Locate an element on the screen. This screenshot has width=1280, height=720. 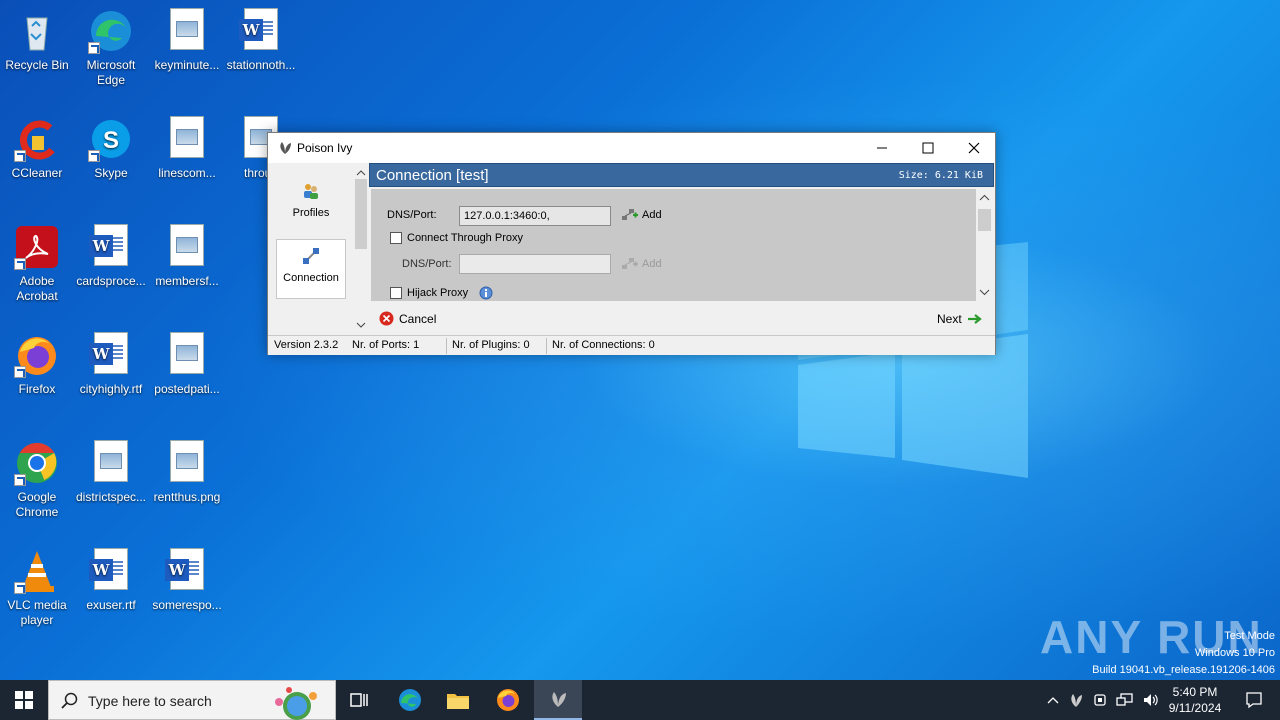
svg-text: S is located at coordinates (111, 140).